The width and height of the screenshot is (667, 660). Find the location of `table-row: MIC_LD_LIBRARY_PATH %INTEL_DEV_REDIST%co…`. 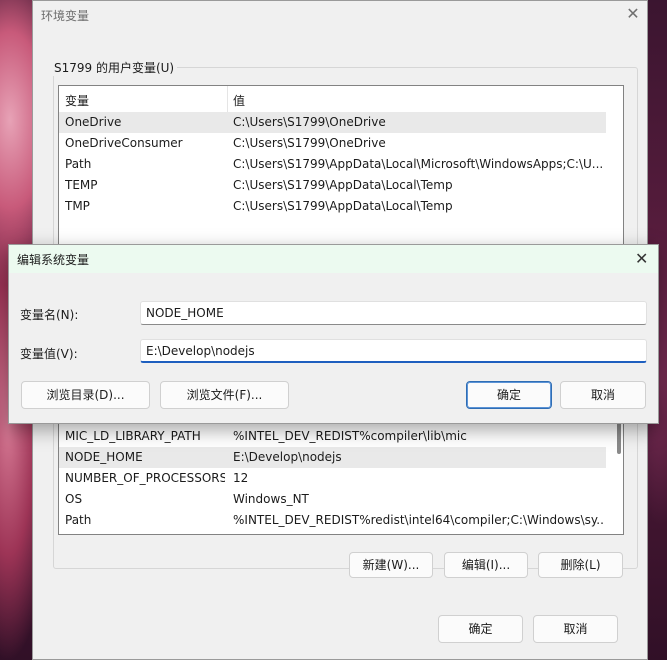

table-row: MIC_LD_LIBRARY_PATH %INTEL_DEV_REDIST%co… is located at coordinates (332, 436).